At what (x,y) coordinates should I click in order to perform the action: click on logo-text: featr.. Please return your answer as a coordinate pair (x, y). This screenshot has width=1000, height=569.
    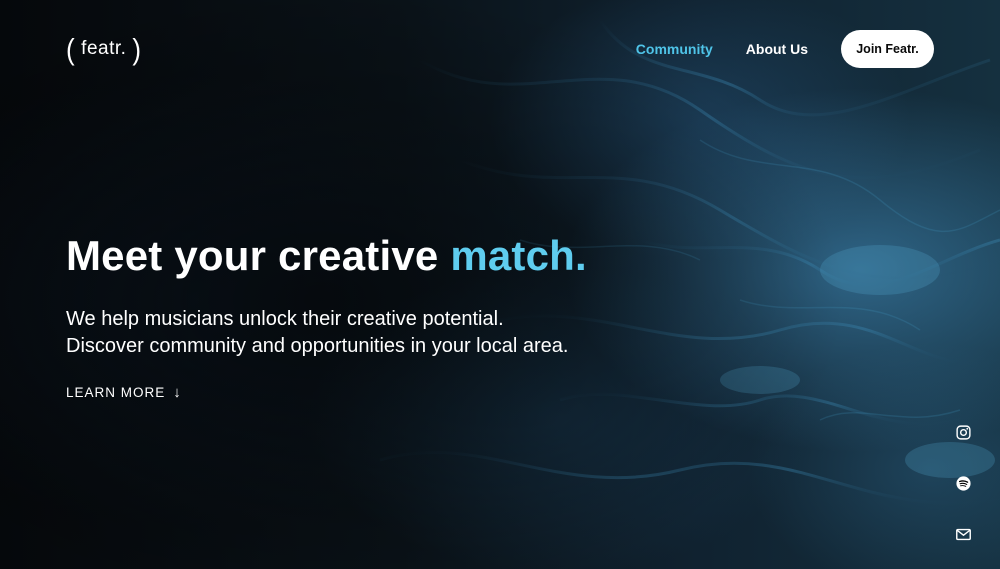
    Looking at the image, I should click on (104, 48).